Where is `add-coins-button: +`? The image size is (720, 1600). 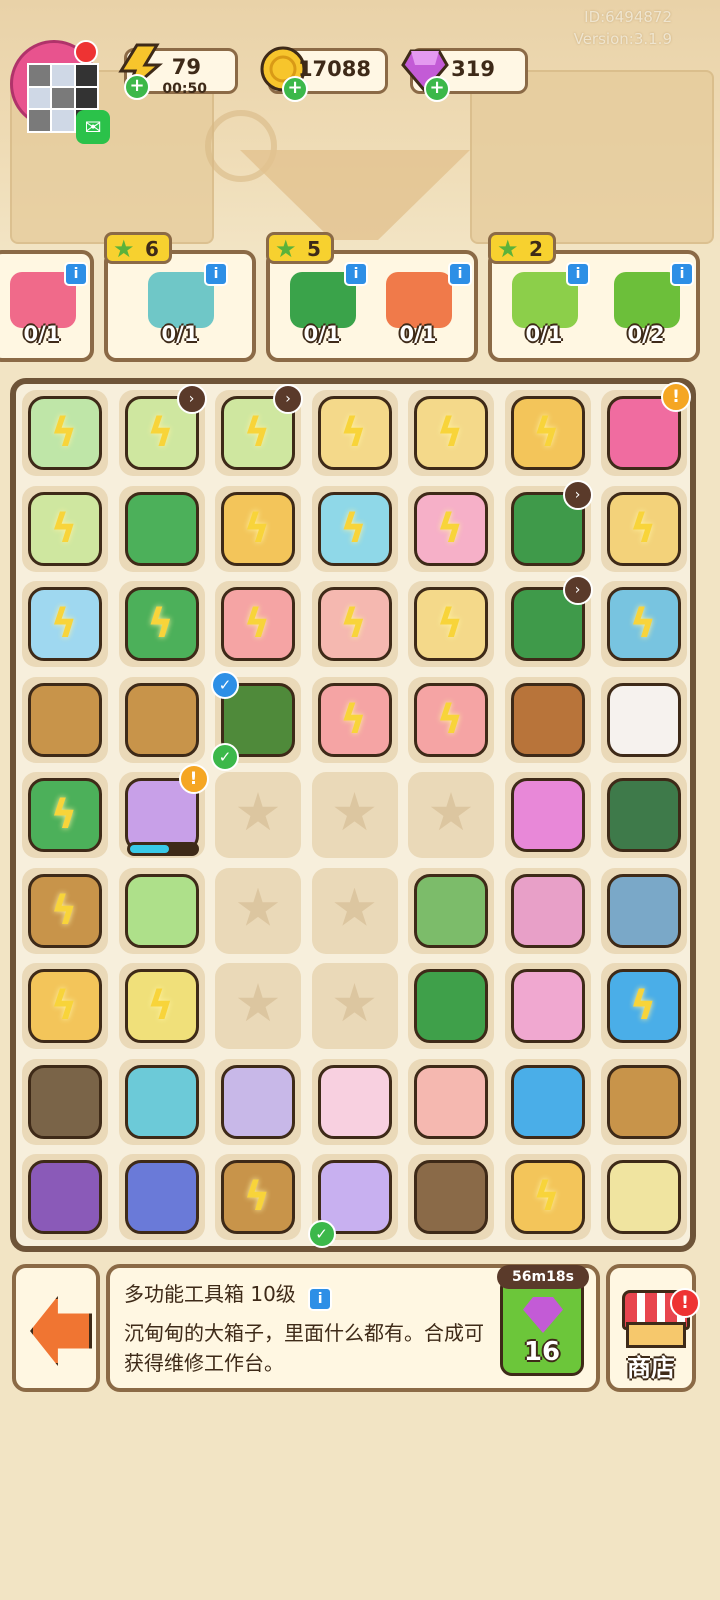
add-coins-button: + is located at coordinates (295, 89).